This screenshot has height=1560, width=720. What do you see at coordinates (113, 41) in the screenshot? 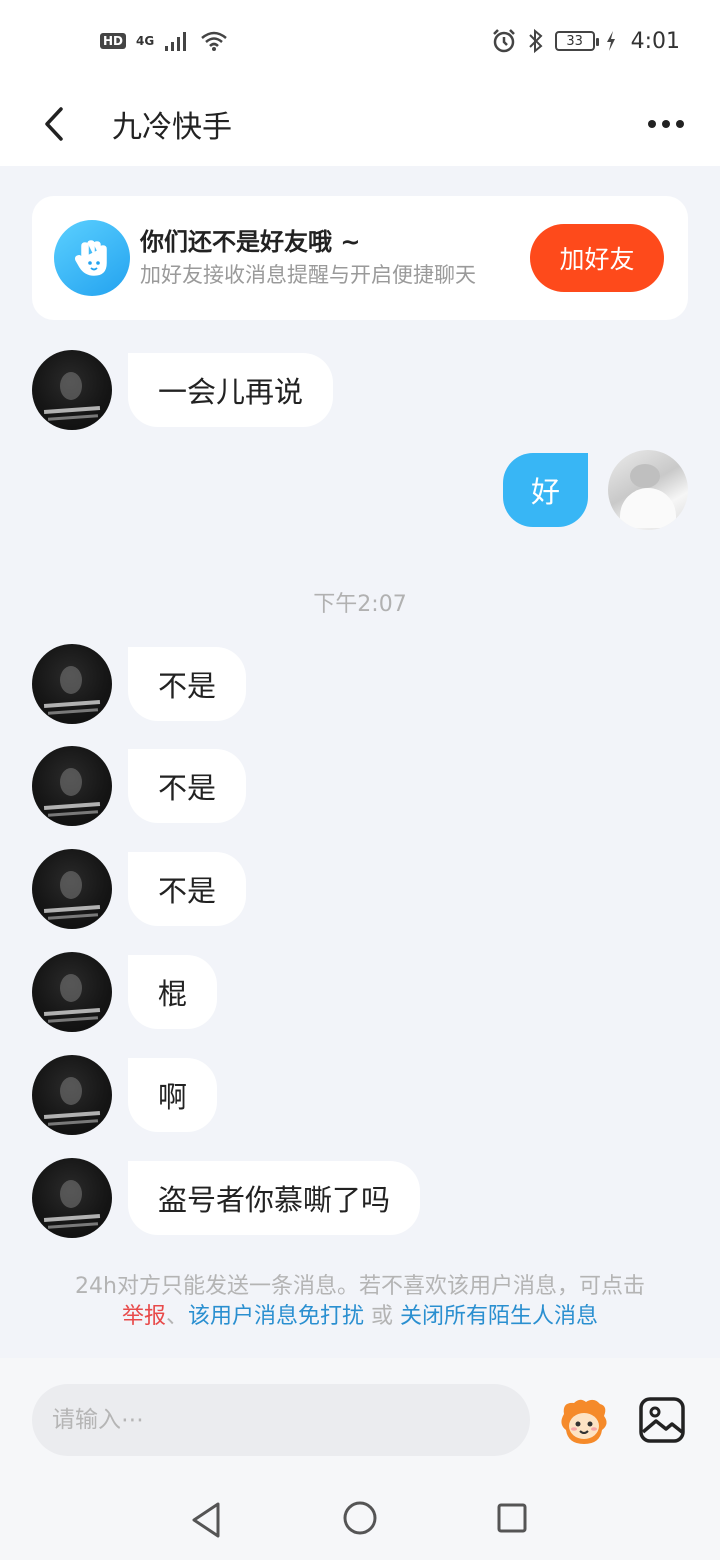
I see `hd-badge: HD` at bounding box center [113, 41].